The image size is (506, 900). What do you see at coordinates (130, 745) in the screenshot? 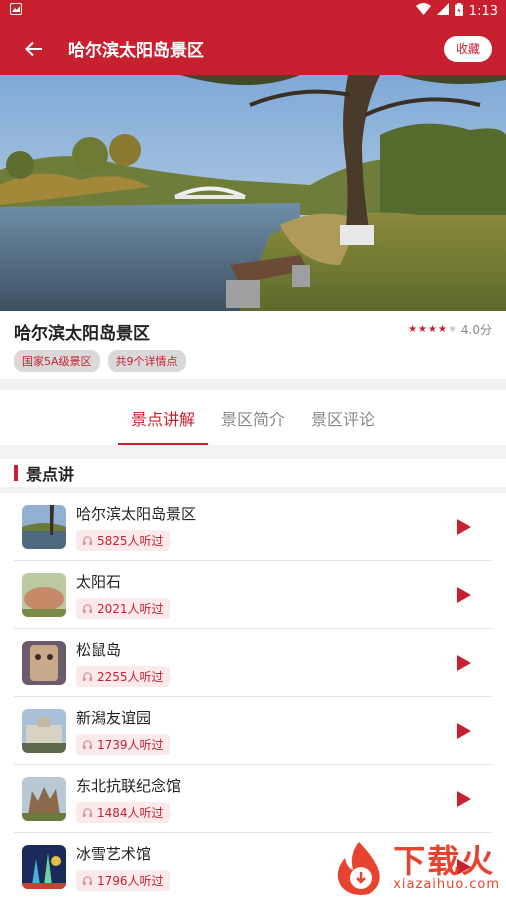
I see `listen-count-text: 1739人听过` at bounding box center [130, 745].